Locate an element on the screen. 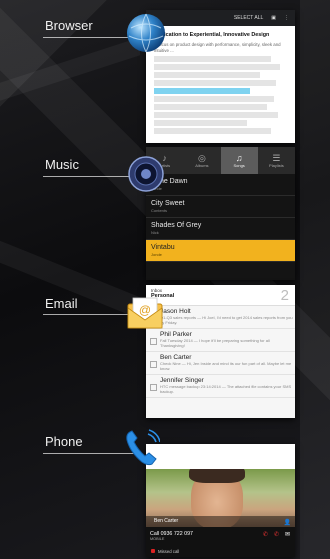  song-item-playing: Vintabu Jonde is located at coordinates (220, 251).